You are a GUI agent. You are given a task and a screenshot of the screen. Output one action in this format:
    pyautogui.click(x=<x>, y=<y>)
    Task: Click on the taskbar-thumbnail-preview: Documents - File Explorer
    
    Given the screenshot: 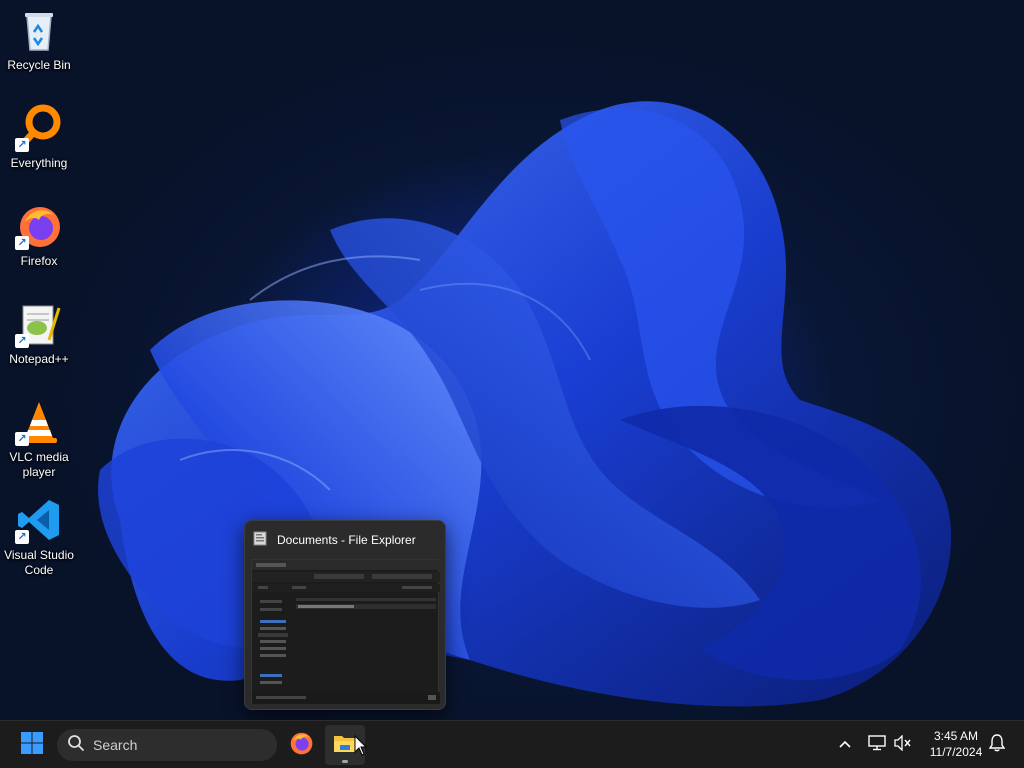 What is the action you would take?
    pyautogui.click(x=345, y=615)
    